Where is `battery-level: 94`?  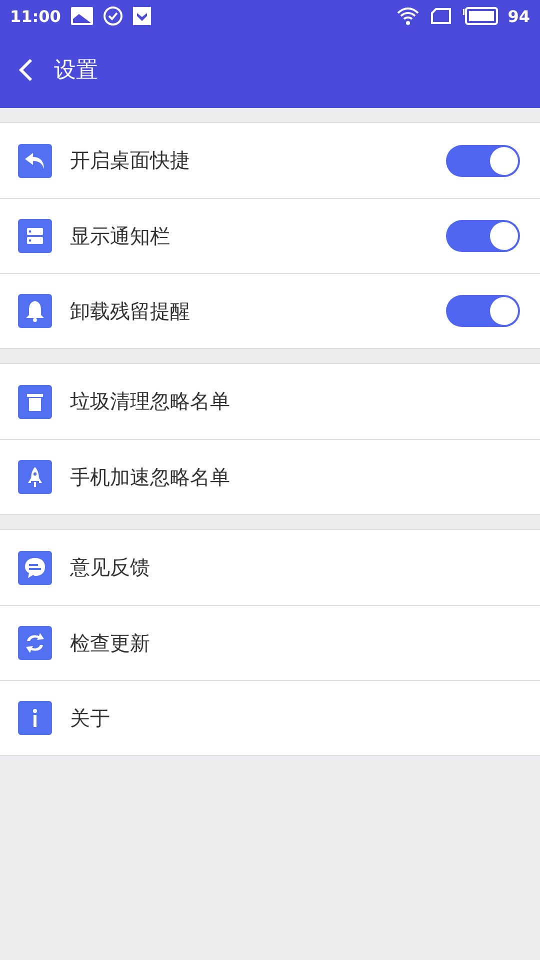
battery-level: 94 is located at coordinates (519, 16).